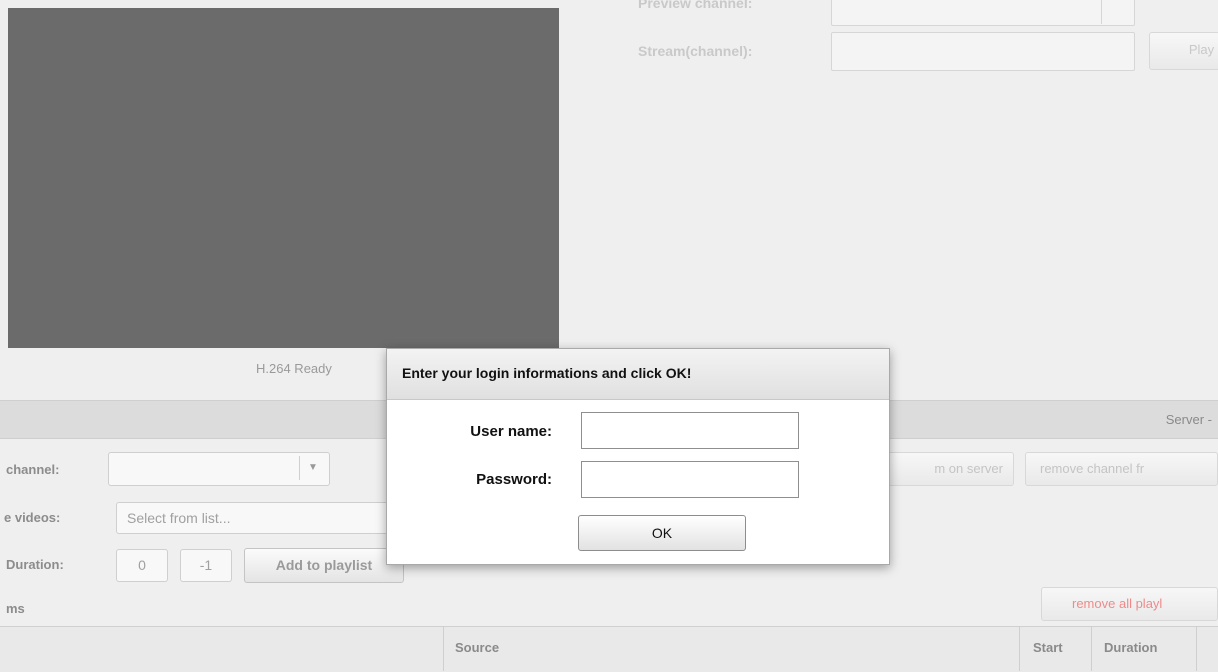 The image size is (1218, 672). I want to click on stream-channel-label: Stream(channel):, so click(695, 51).